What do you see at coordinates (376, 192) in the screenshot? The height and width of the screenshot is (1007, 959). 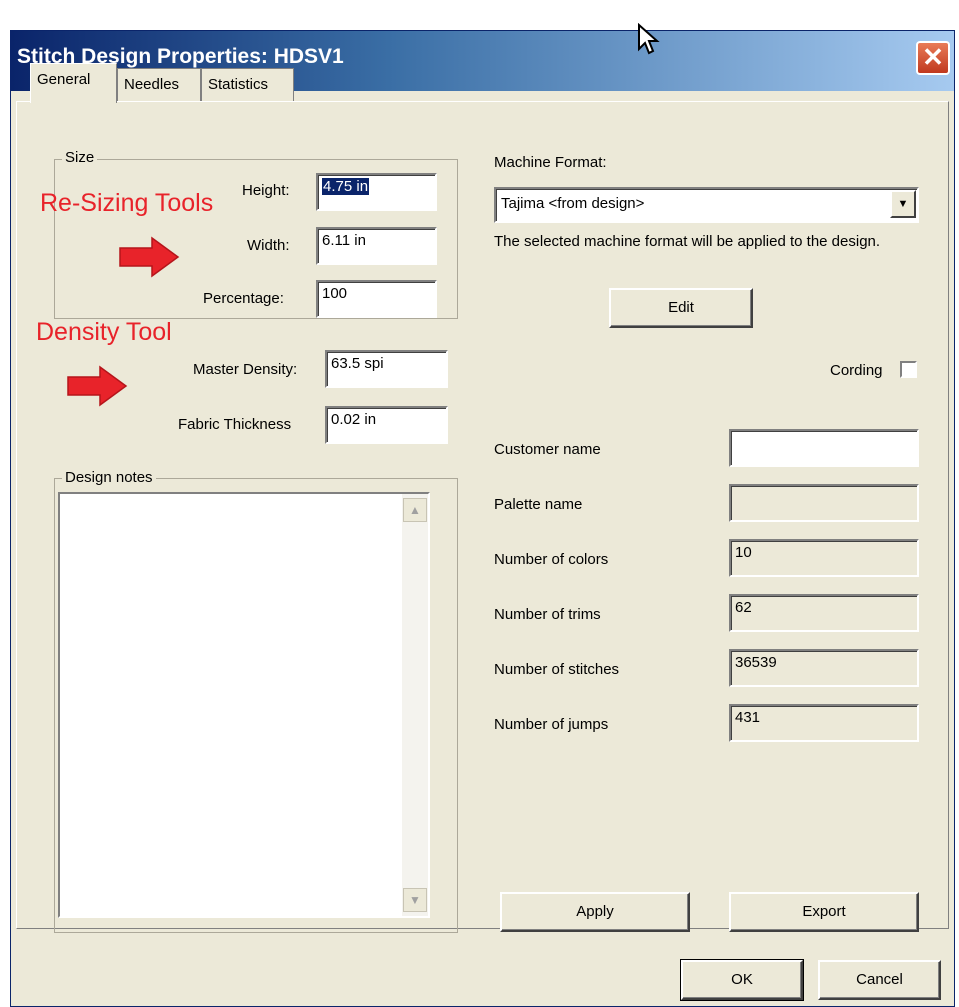 I see `height-input: 4.75 in` at bounding box center [376, 192].